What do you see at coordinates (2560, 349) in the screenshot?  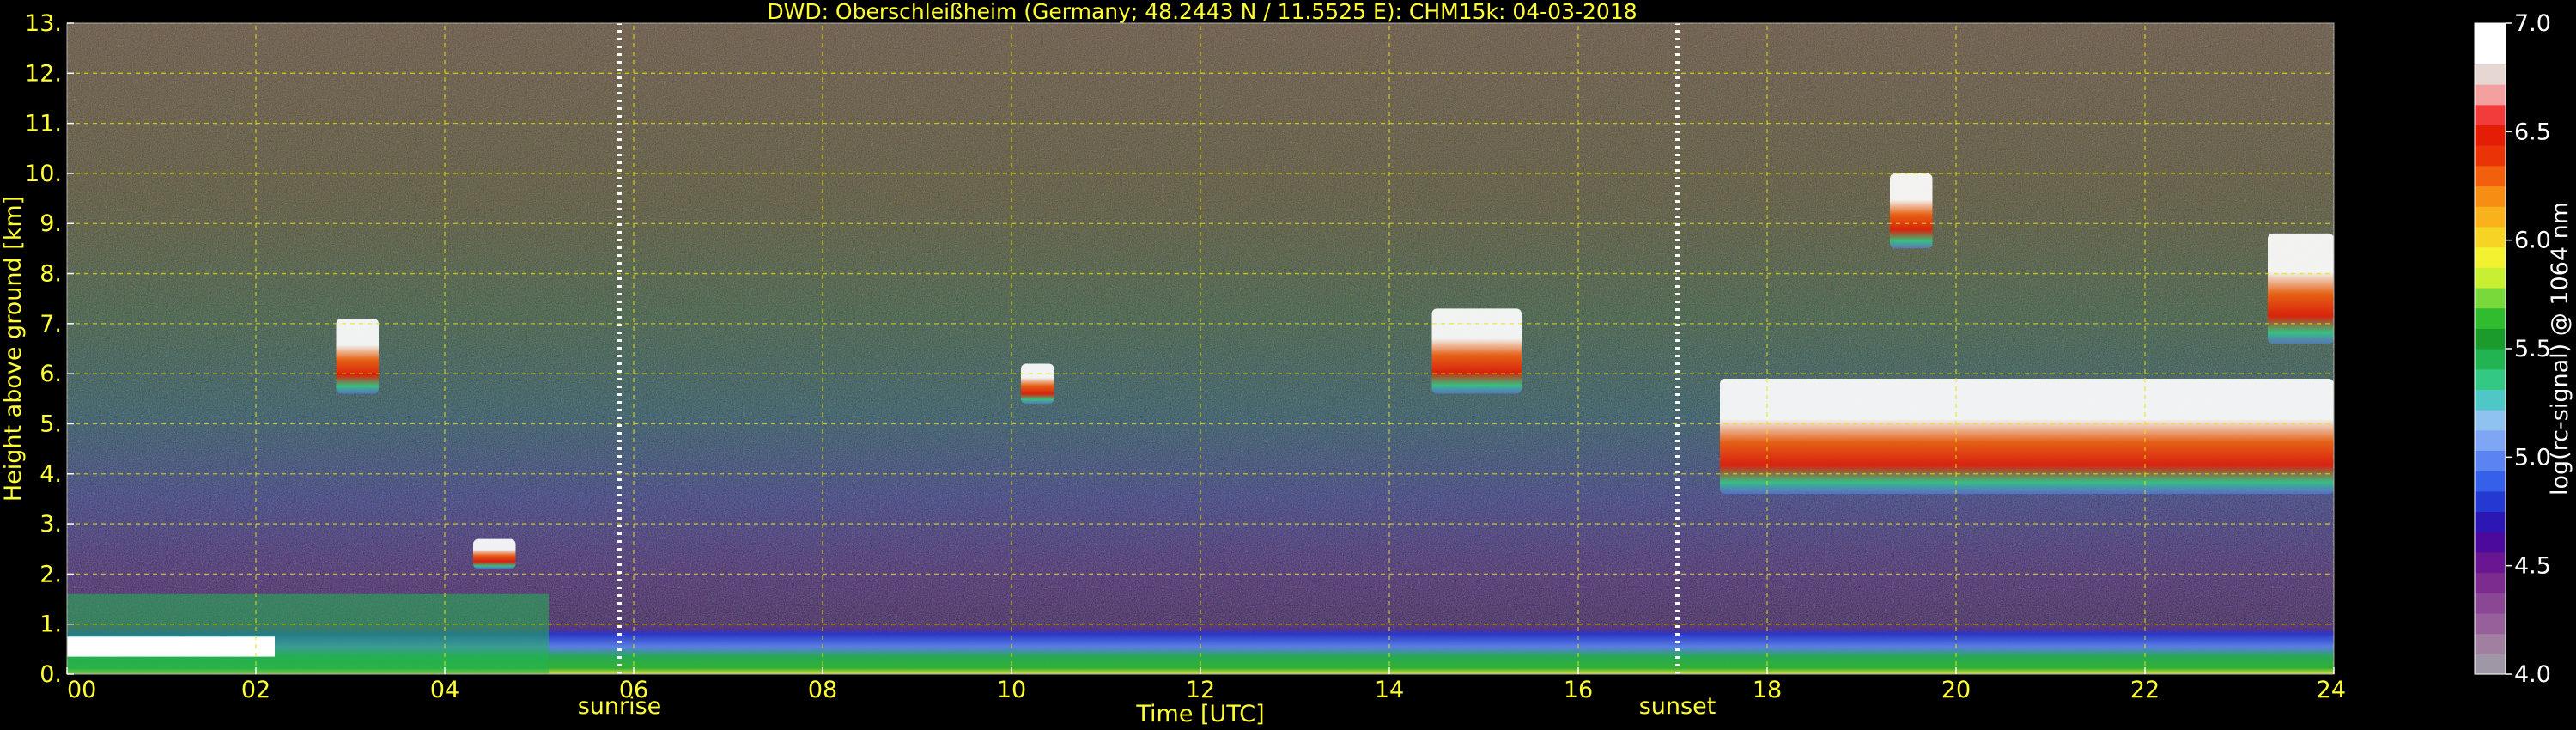 I see `colorbar-label: log(rc-signal) @ 1064 nm` at bounding box center [2560, 349].